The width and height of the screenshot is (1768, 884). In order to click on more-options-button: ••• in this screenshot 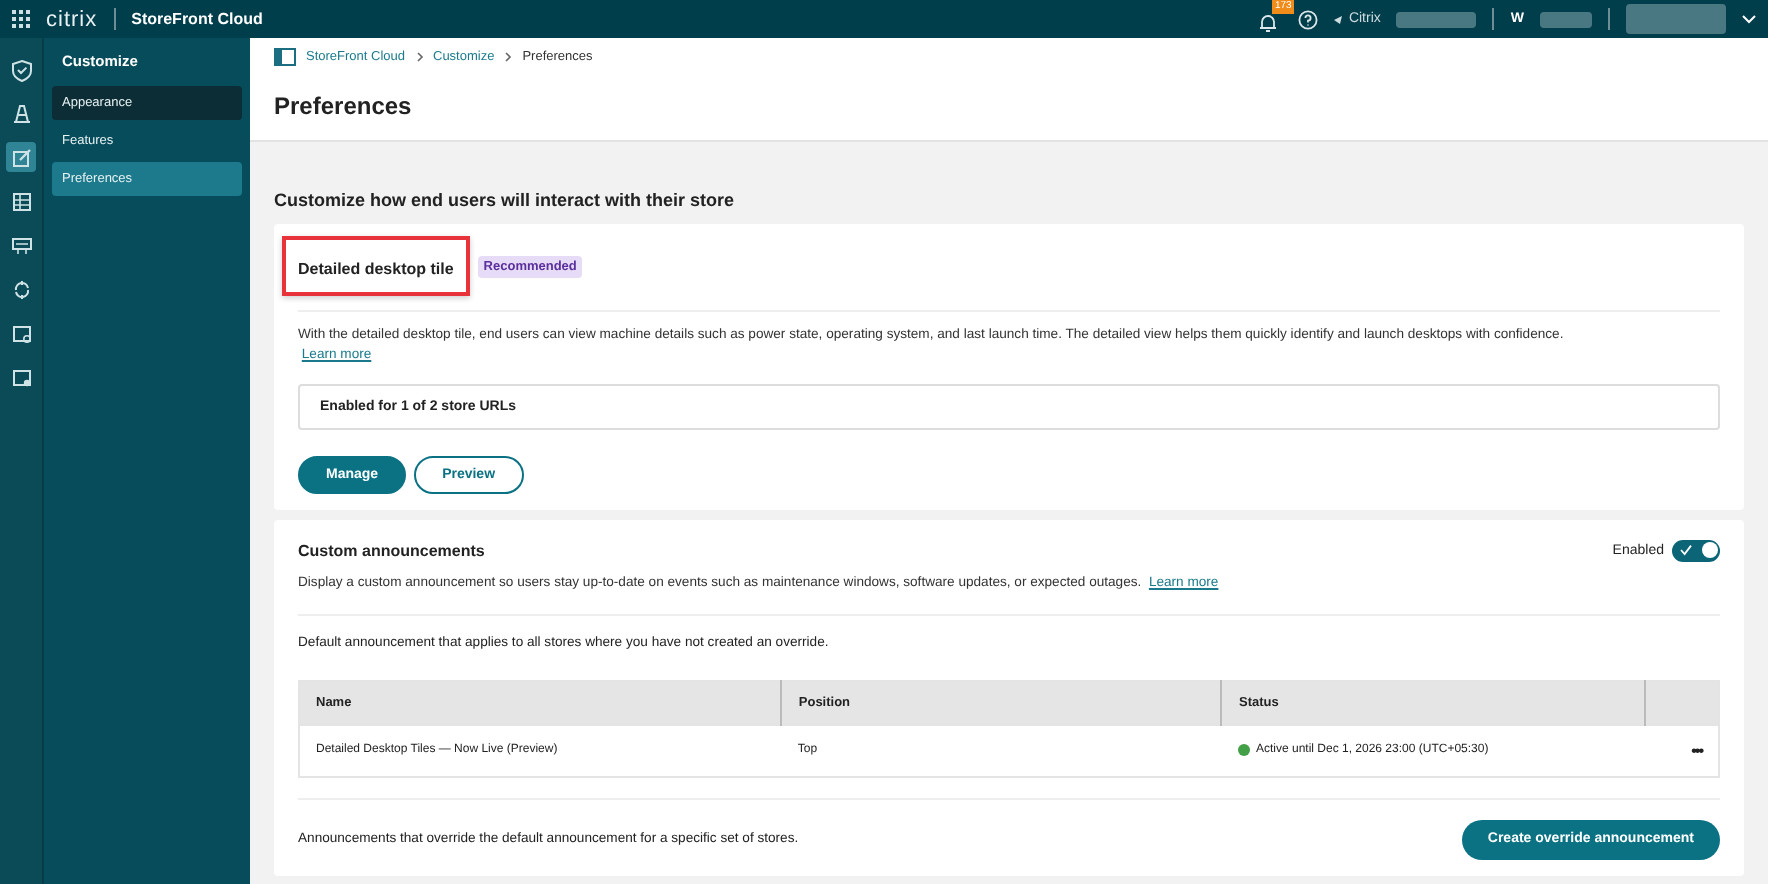, I will do `click(1696, 750)`.